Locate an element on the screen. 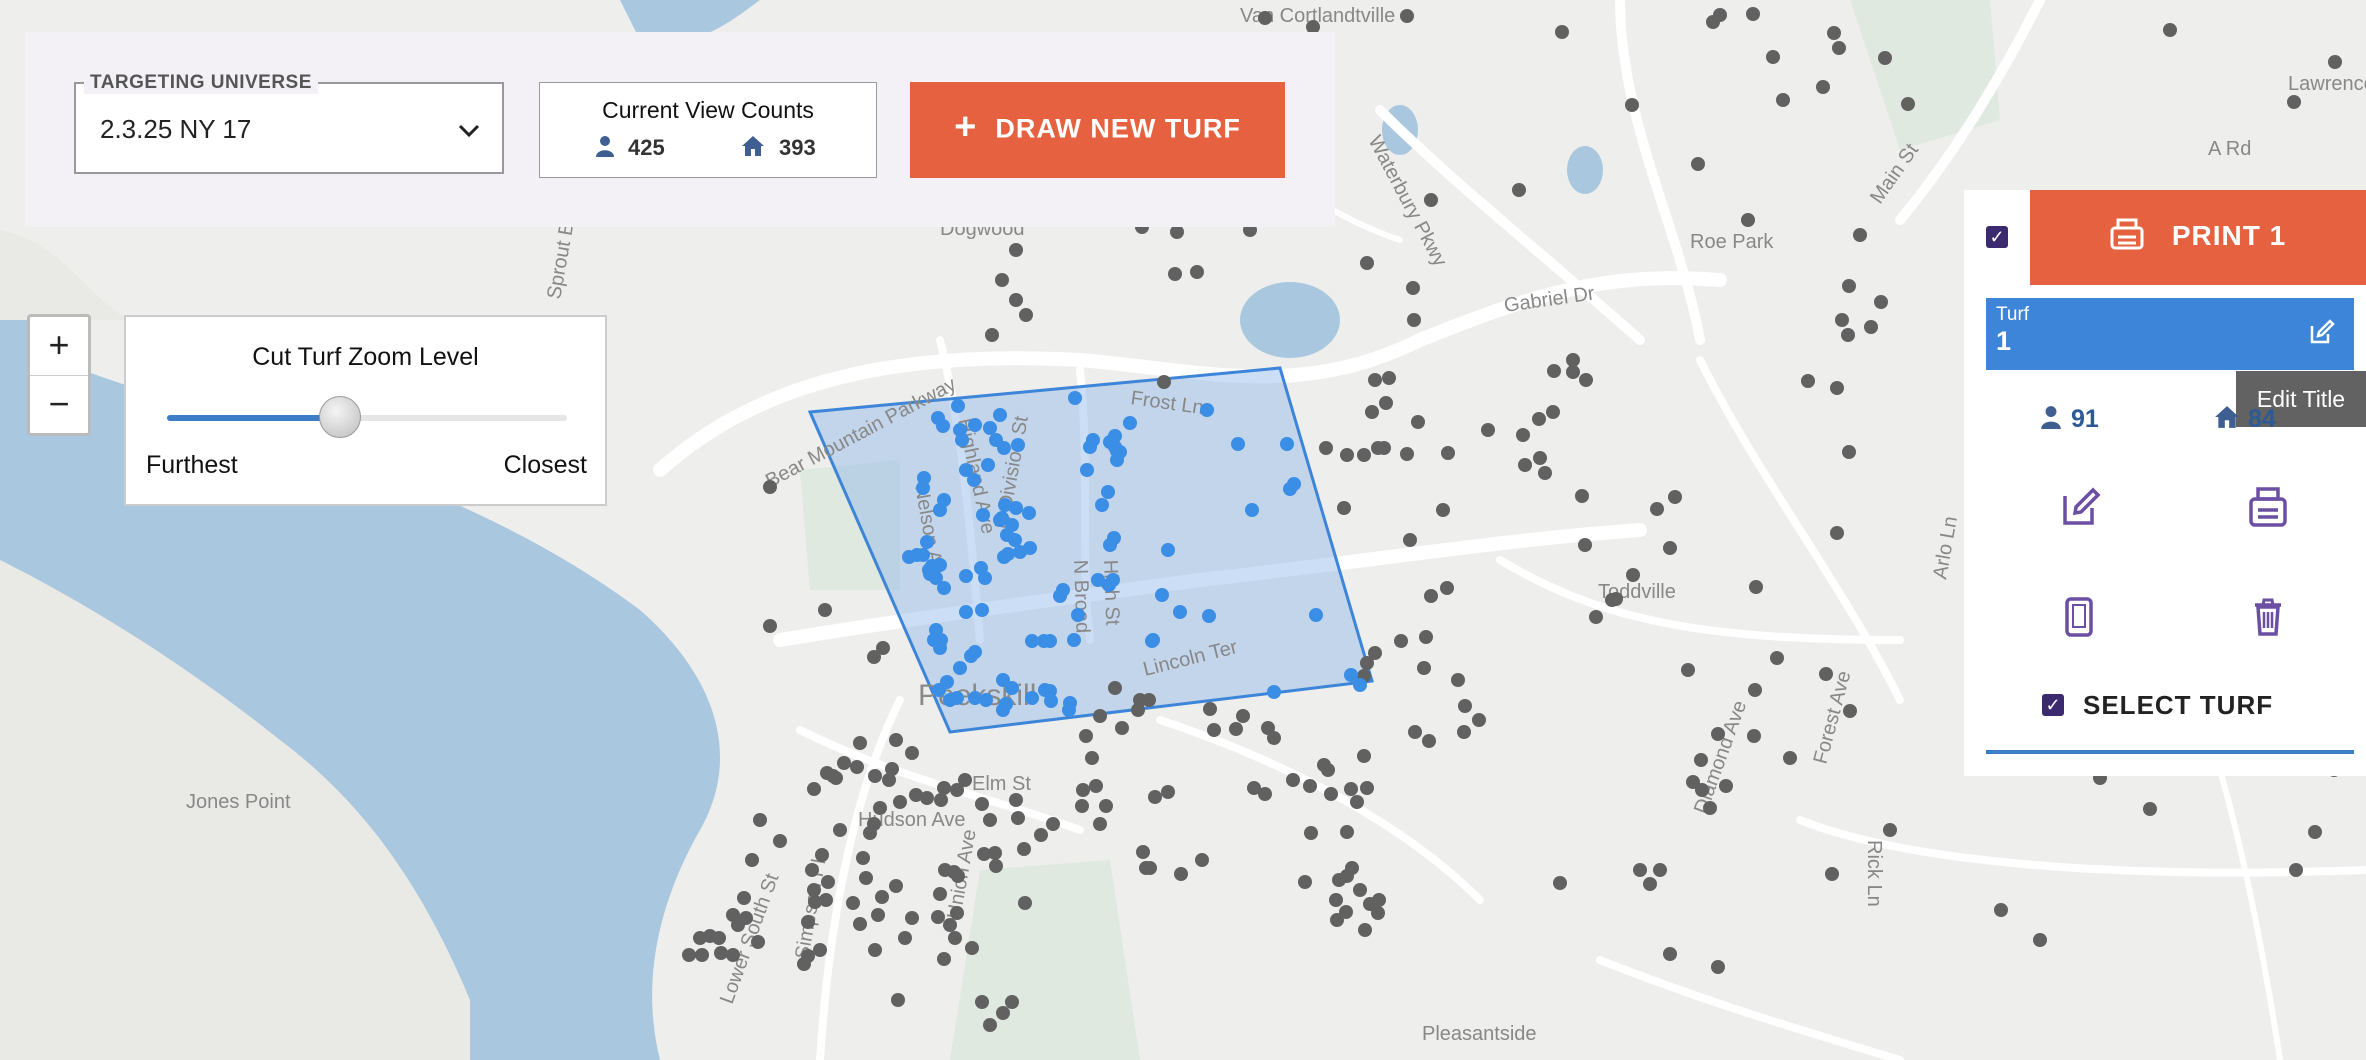  household-count: 393 is located at coordinates (797, 147).